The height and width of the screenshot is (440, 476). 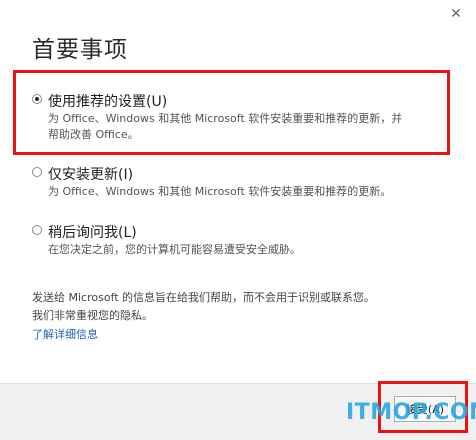 I want to click on radio-recommended, so click(x=37, y=99).